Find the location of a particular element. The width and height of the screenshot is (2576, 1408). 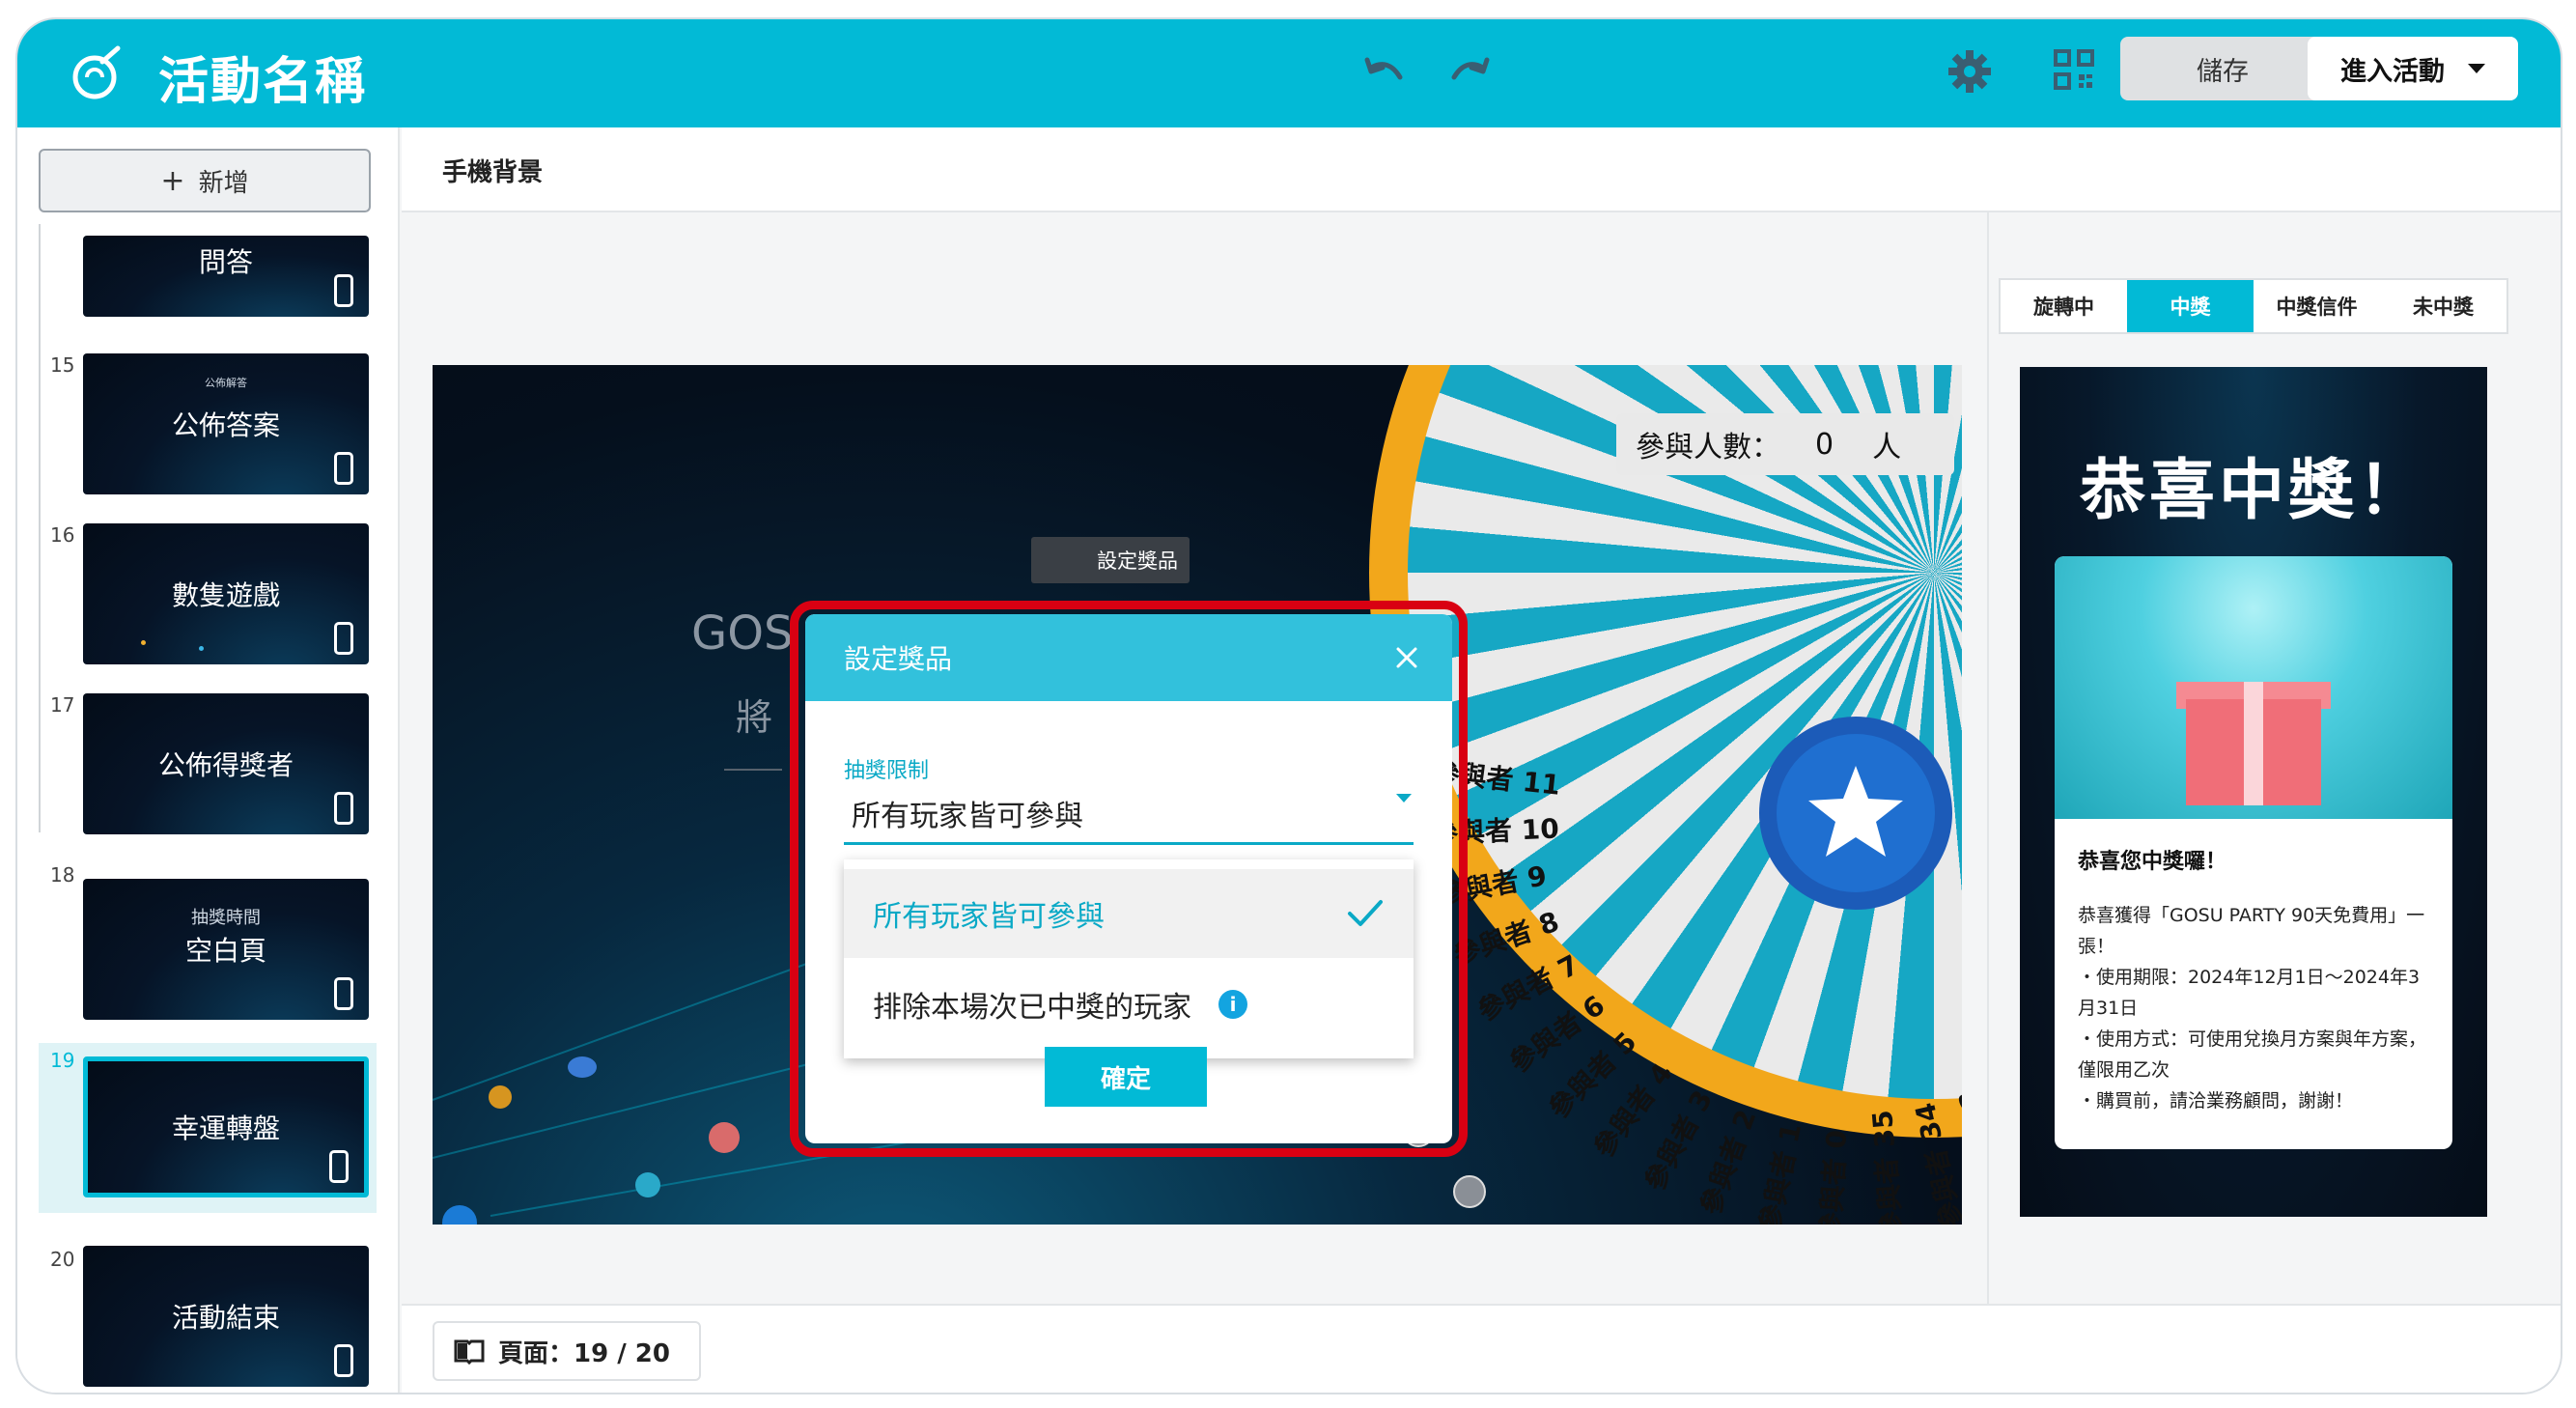

book-icon is located at coordinates (470, 1352).